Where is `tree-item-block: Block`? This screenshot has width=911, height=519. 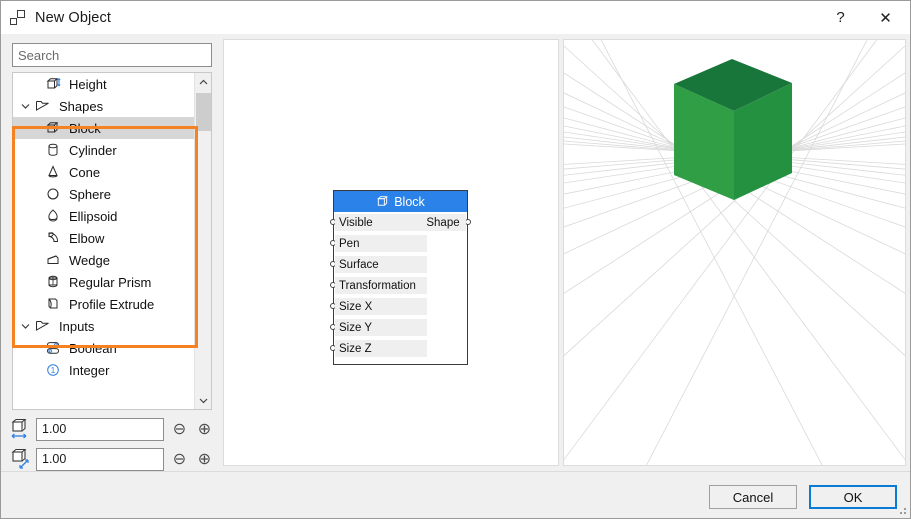 tree-item-block: Block is located at coordinates (104, 128).